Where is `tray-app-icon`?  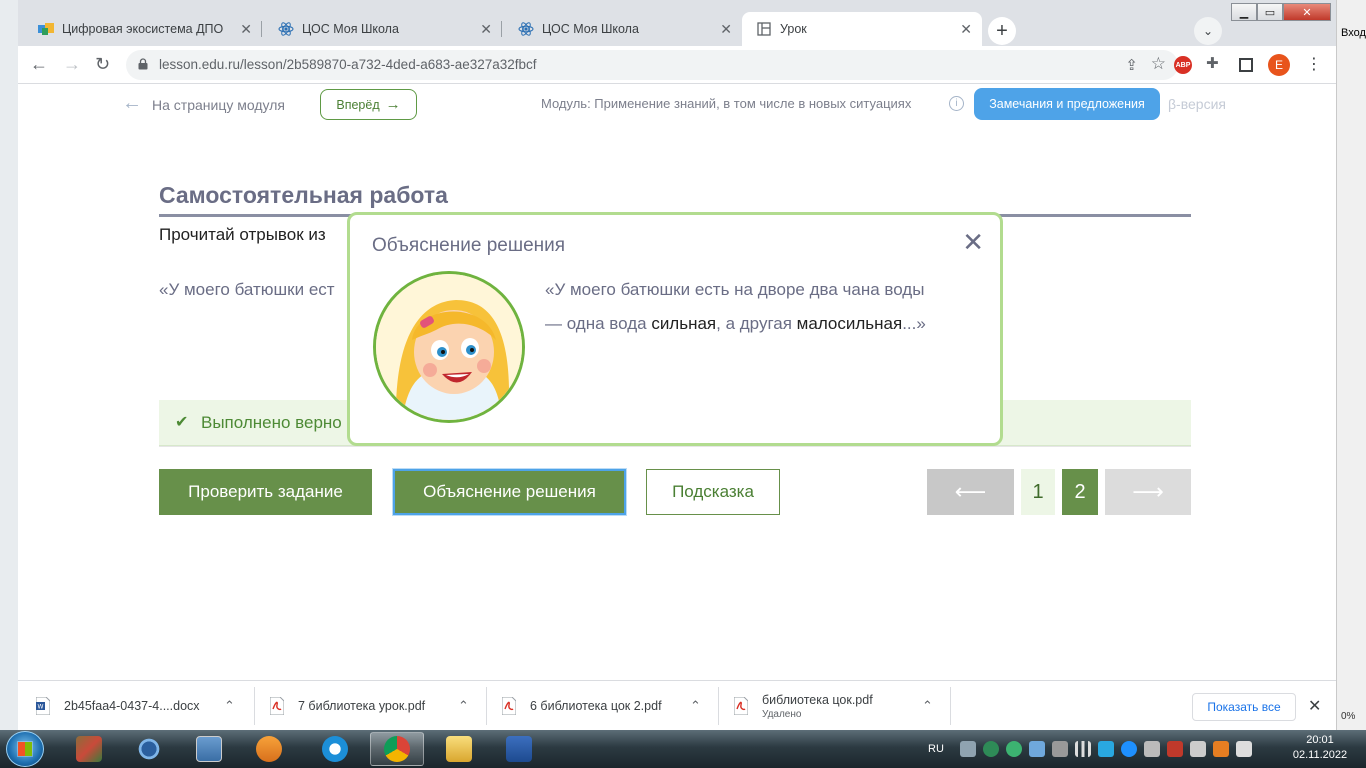
tray-app-icon is located at coordinates (1220, 749).